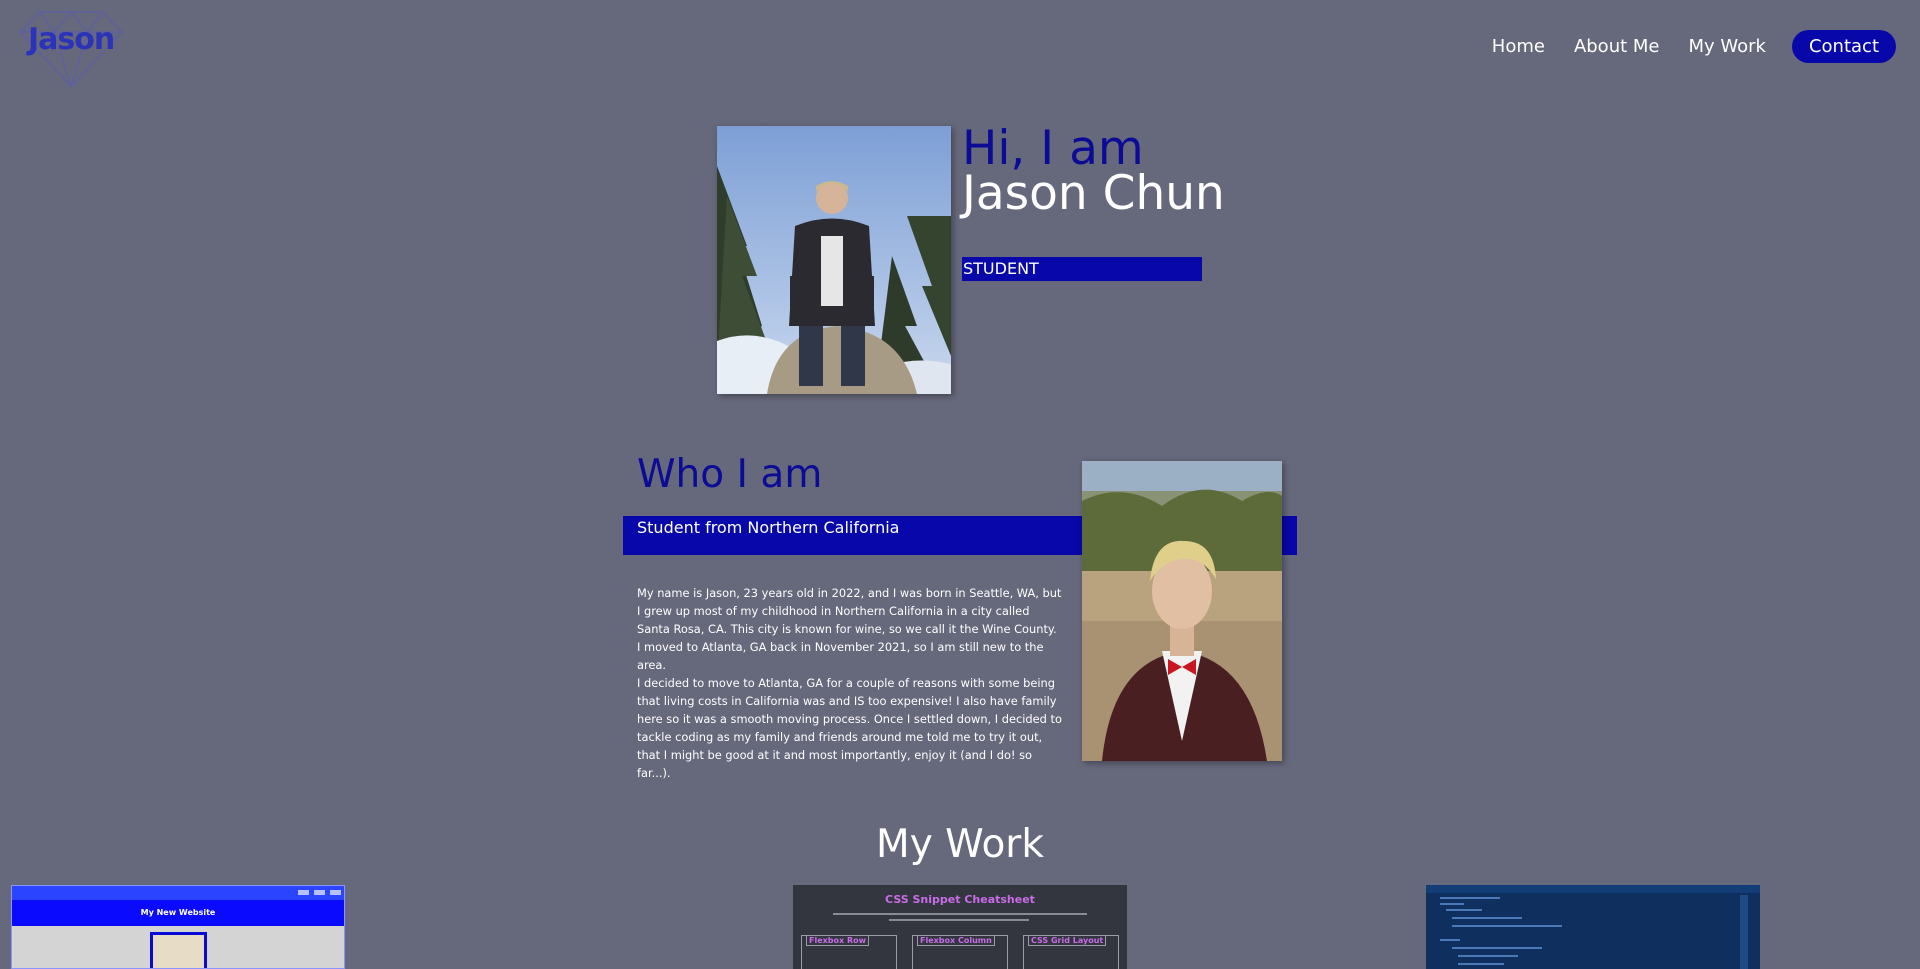 This screenshot has height=969, width=1920. I want to click on work-preview-box: CSS Grid Layout, so click(1071, 952).